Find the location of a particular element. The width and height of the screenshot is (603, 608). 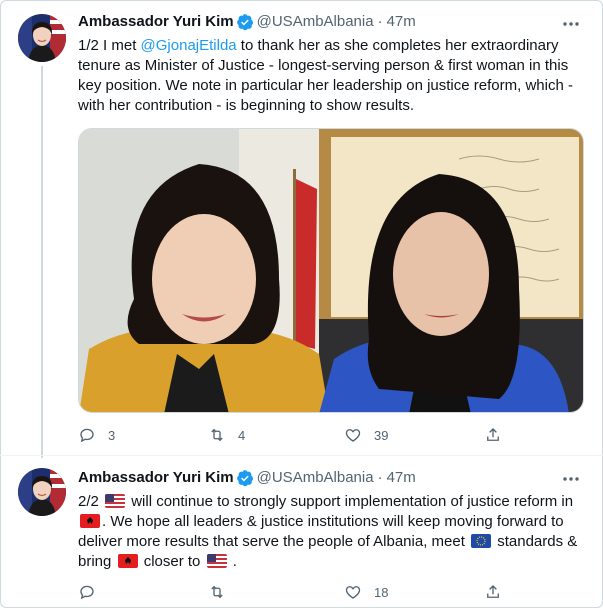

reply-button is located at coordinates (93, 592).